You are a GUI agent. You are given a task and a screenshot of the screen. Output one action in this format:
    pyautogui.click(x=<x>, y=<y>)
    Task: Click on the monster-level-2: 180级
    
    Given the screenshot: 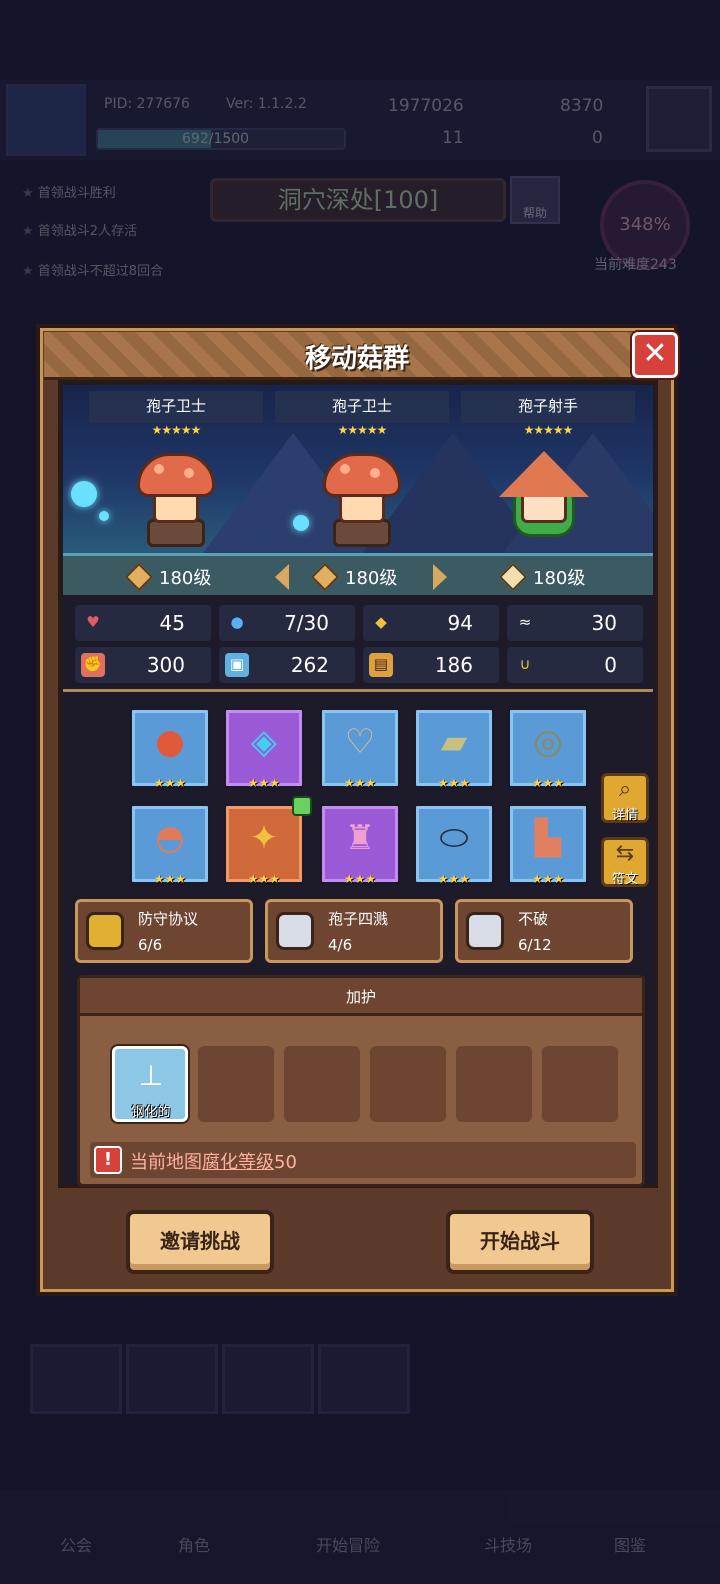 What is the action you would take?
    pyautogui.click(x=371, y=578)
    